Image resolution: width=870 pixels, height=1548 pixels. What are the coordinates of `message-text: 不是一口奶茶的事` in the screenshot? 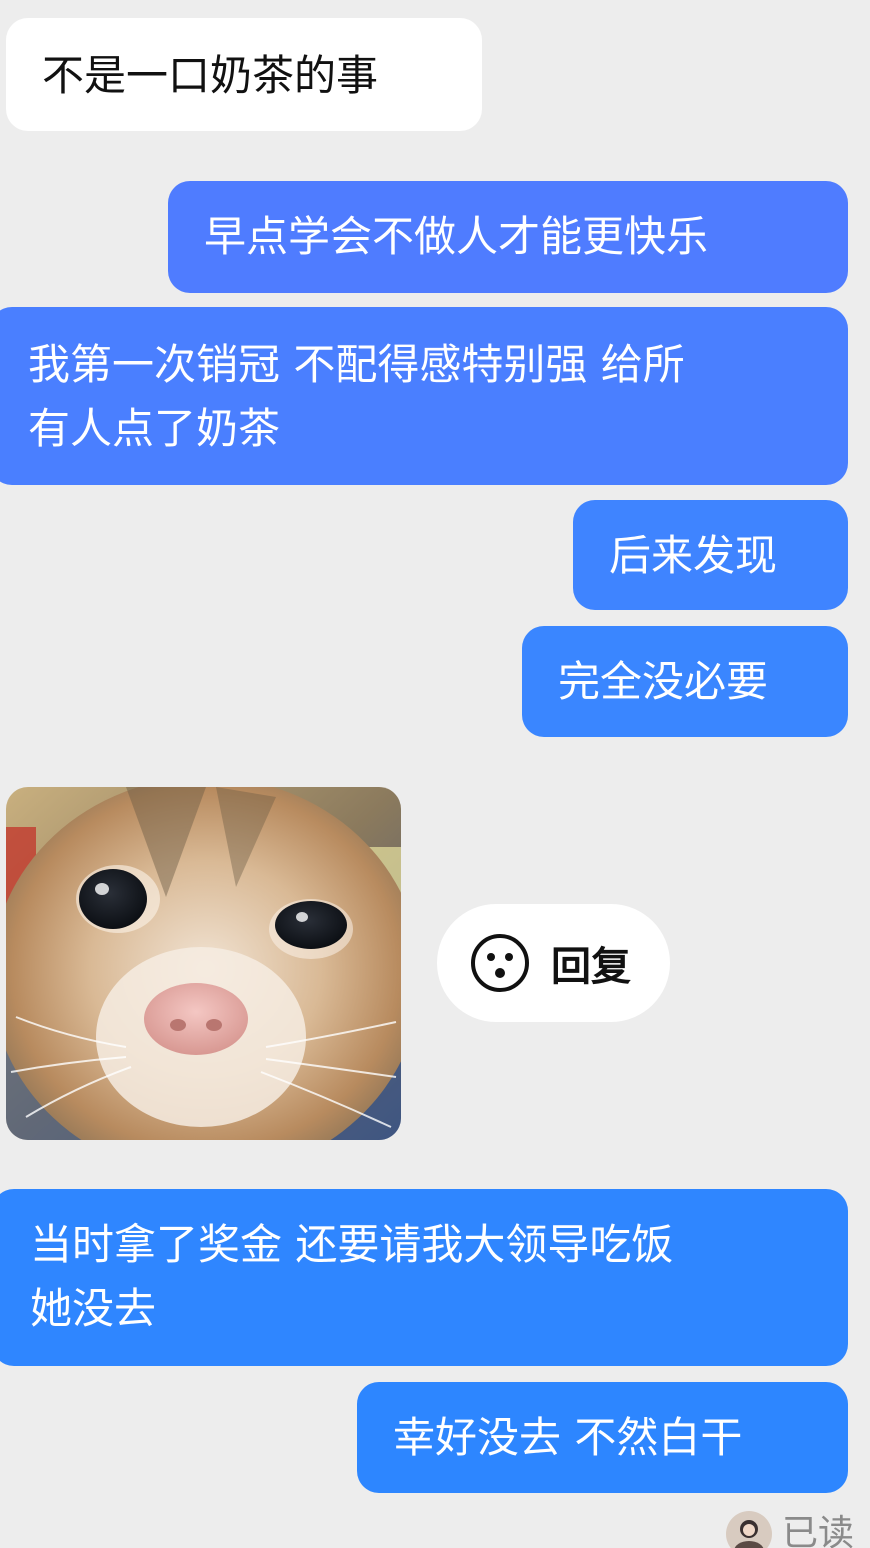 It's located at (210, 75).